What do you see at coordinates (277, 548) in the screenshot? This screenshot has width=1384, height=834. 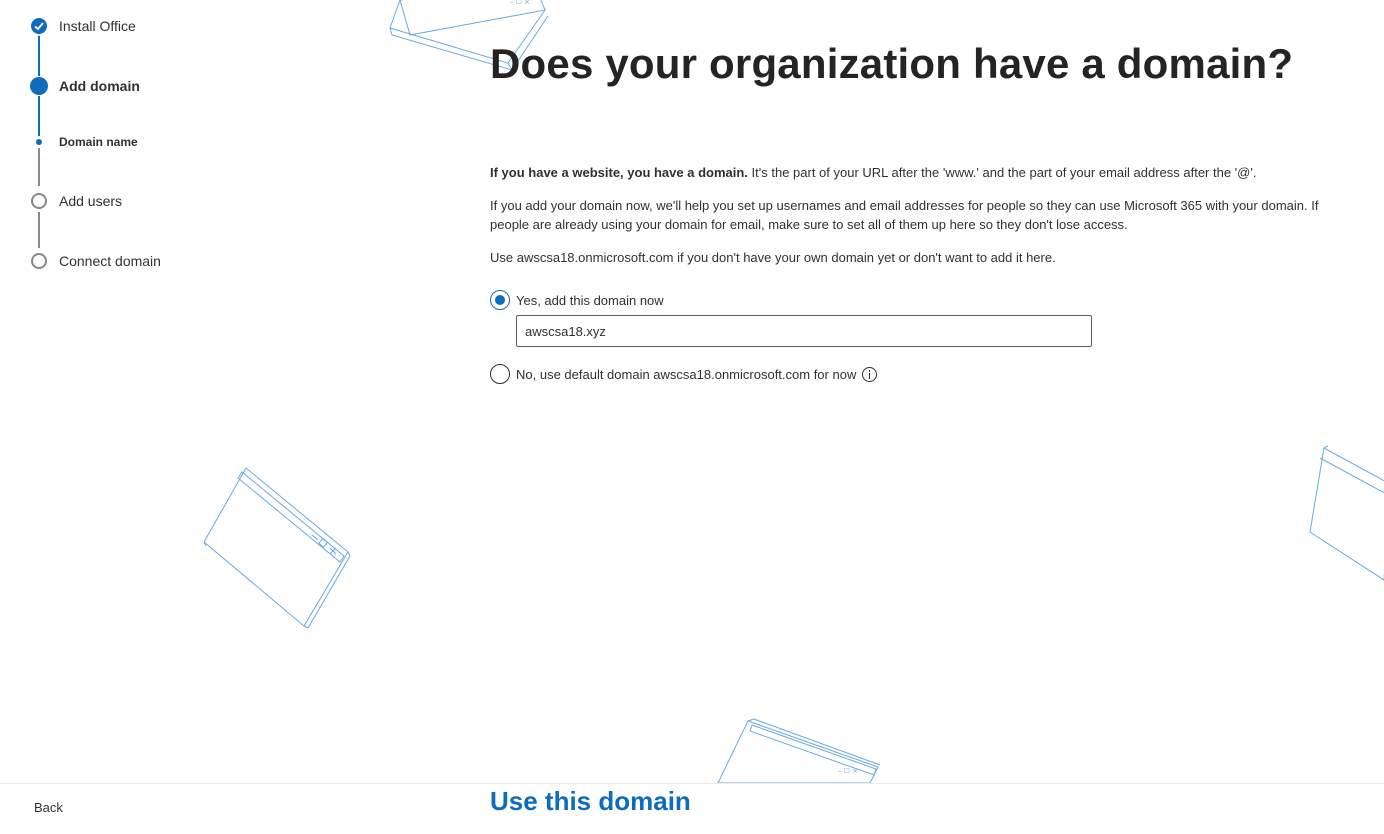 I see `window-illustration-left` at bounding box center [277, 548].